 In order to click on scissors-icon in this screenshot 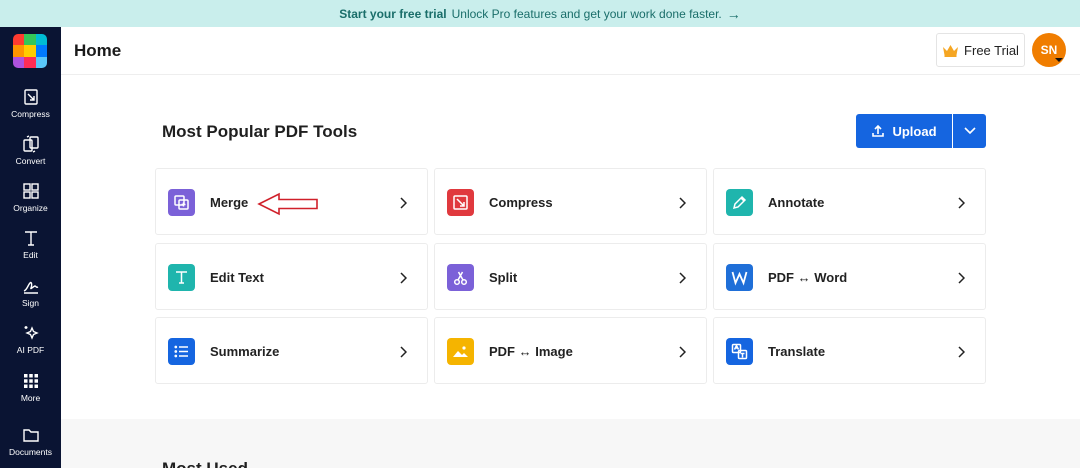, I will do `click(460, 278)`.